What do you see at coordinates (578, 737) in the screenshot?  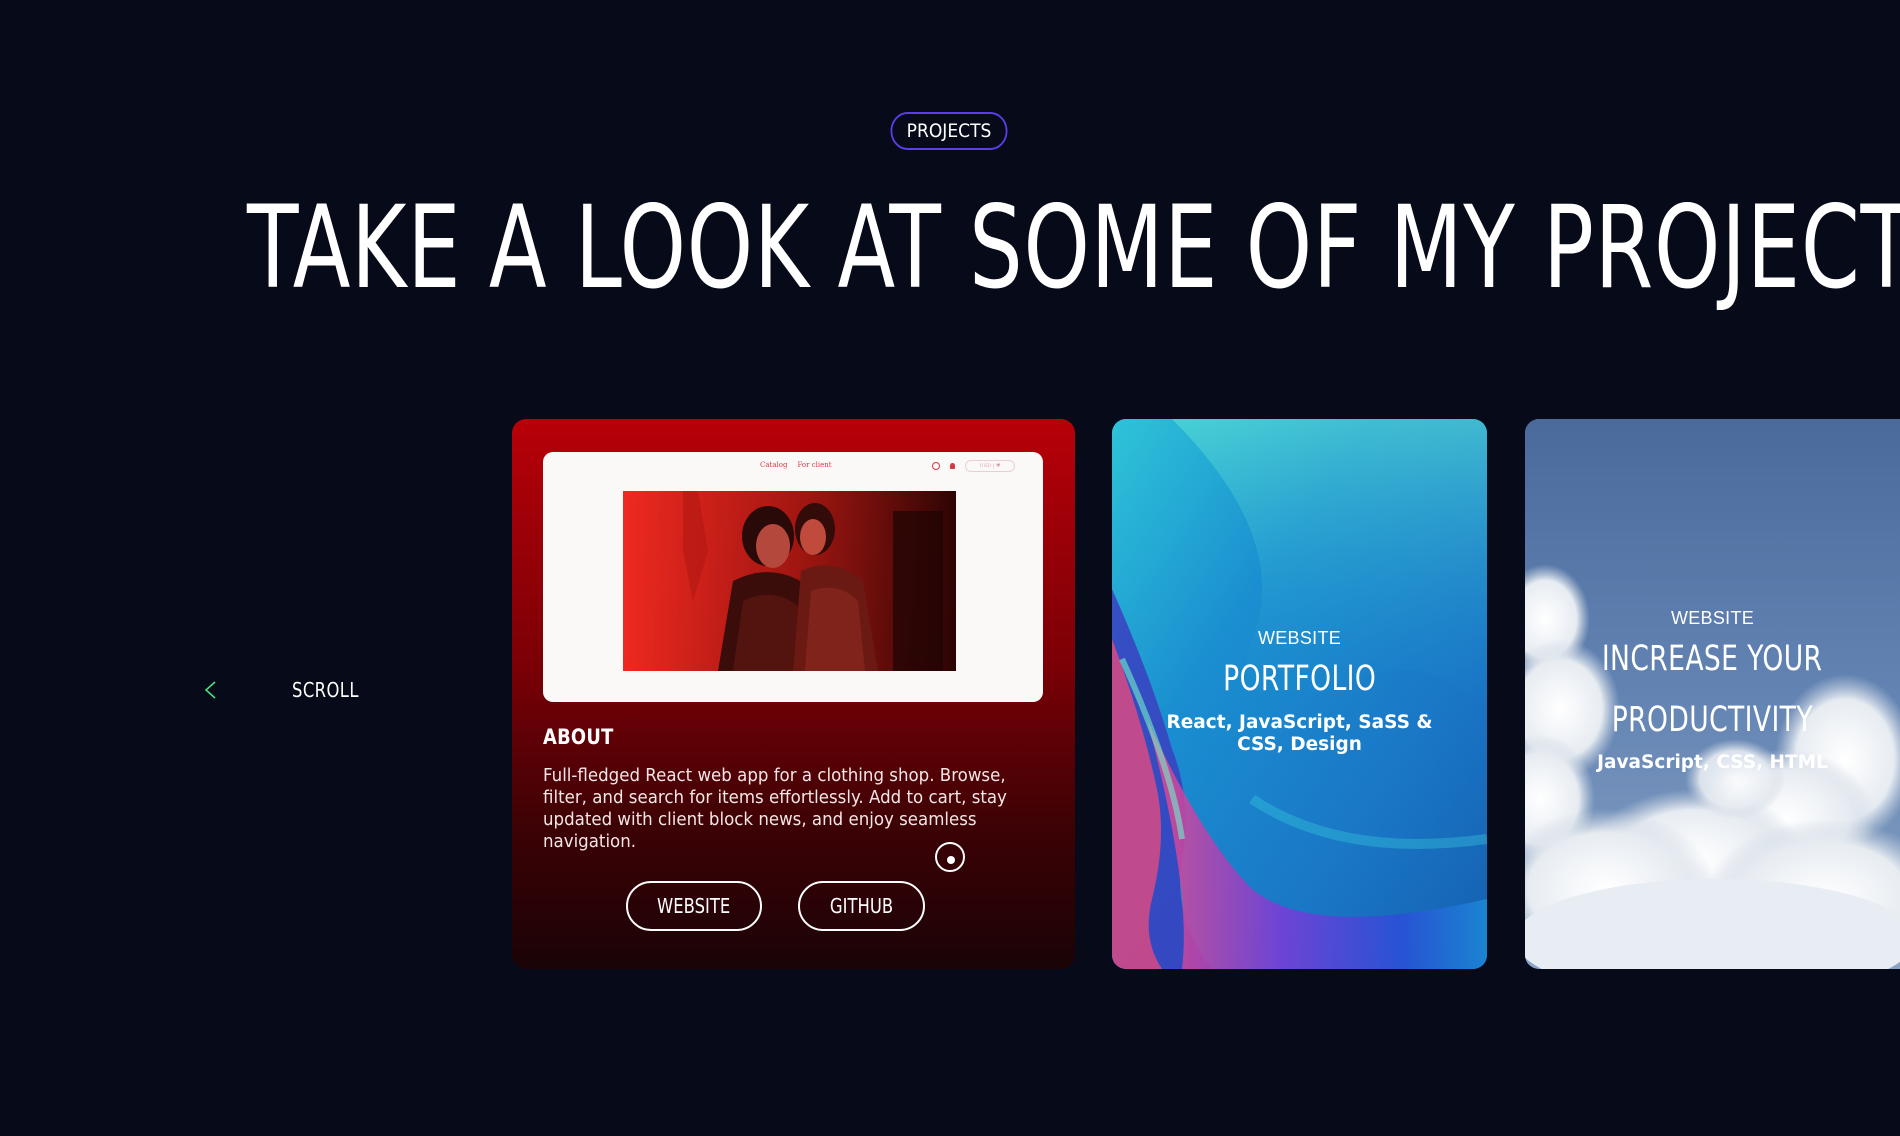 I see `card-about-heading: ABOUT` at bounding box center [578, 737].